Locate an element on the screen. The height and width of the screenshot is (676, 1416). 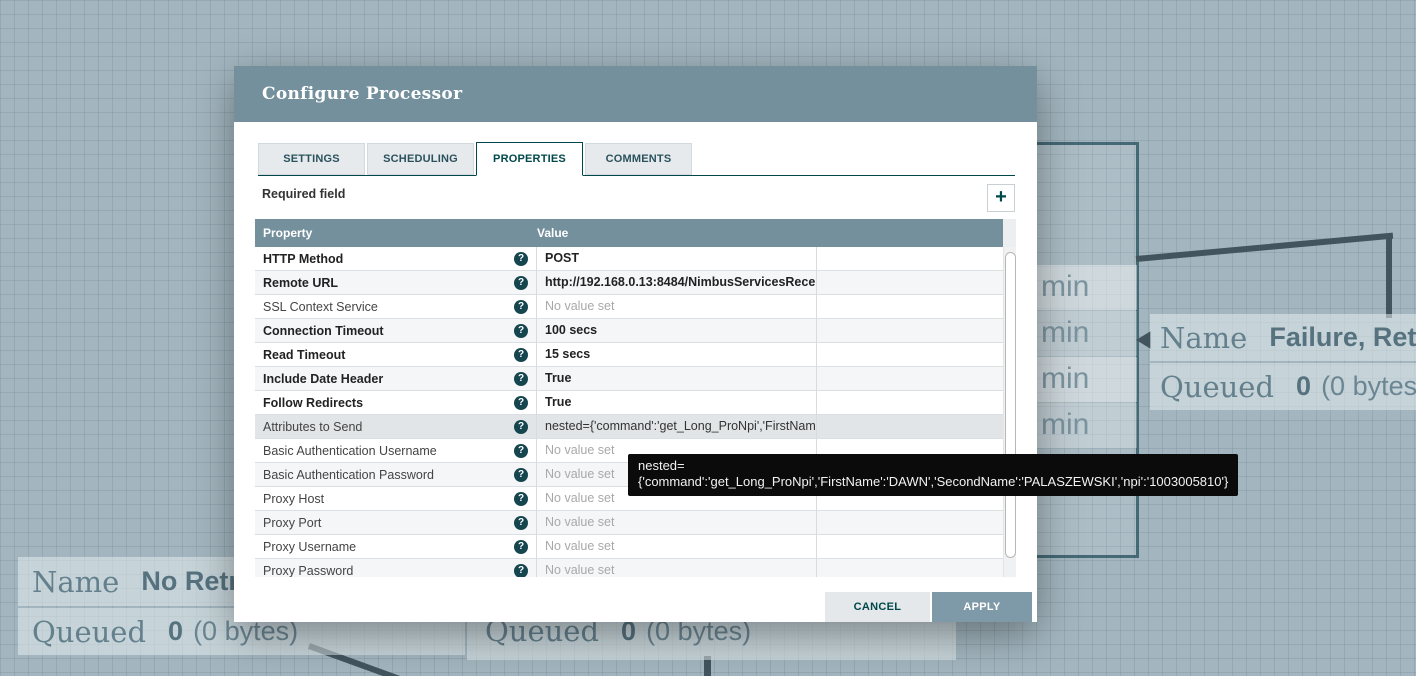
property-name-cell: HTTP Method? is located at coordinates (396, 258).